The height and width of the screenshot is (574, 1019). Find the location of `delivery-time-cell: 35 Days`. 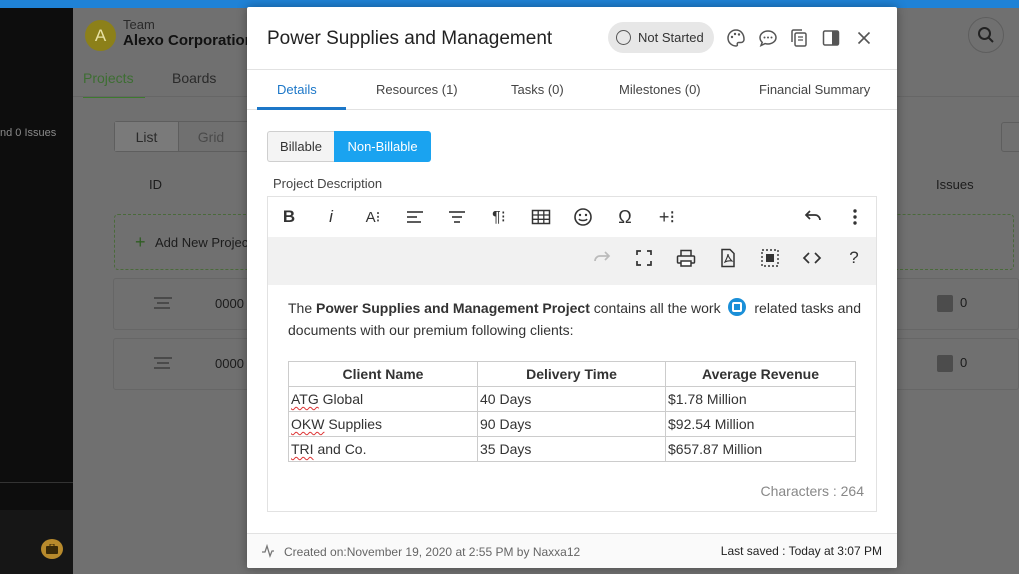

delivery-time-cell: 35 Days is located at coordinates (571, 449).